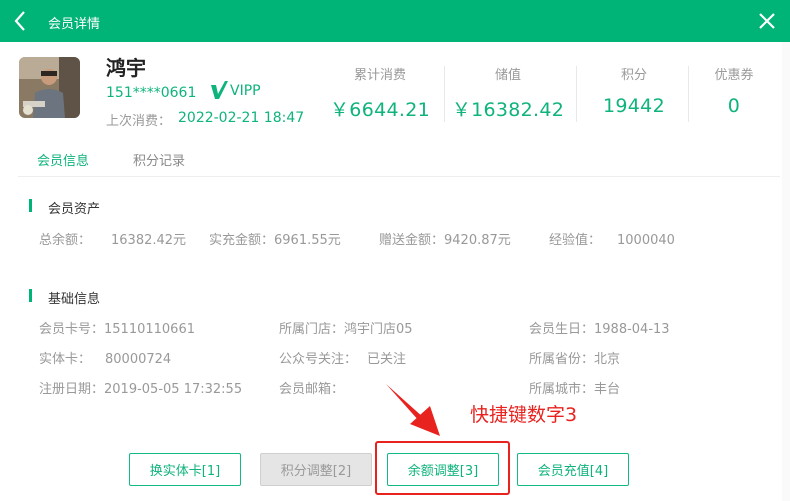 This screenshot has height=501, width=790. I want to click on field-value: 80000724, so click(138, 359).